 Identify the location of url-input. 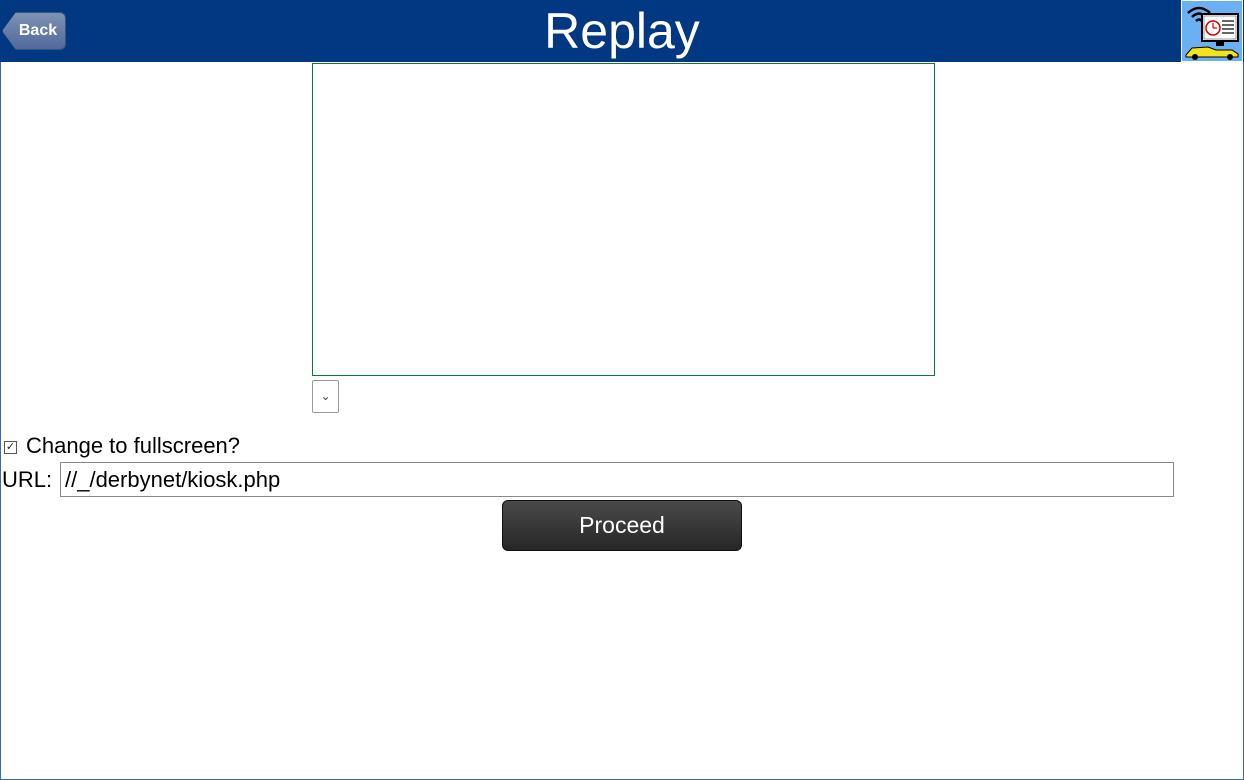
(617, 479).